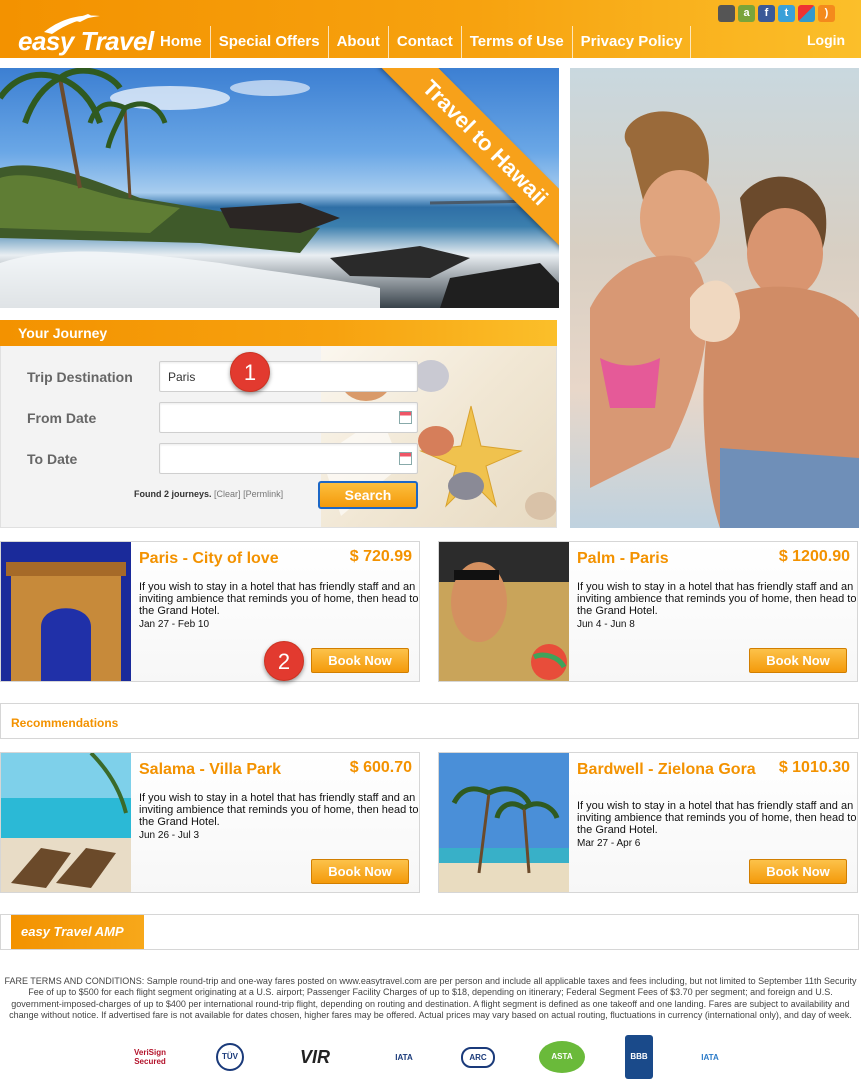 The height and width of the screenshot is (1088, 861). I want to click on nav-terms-of-use: Terms of Use, so click(517, 42).